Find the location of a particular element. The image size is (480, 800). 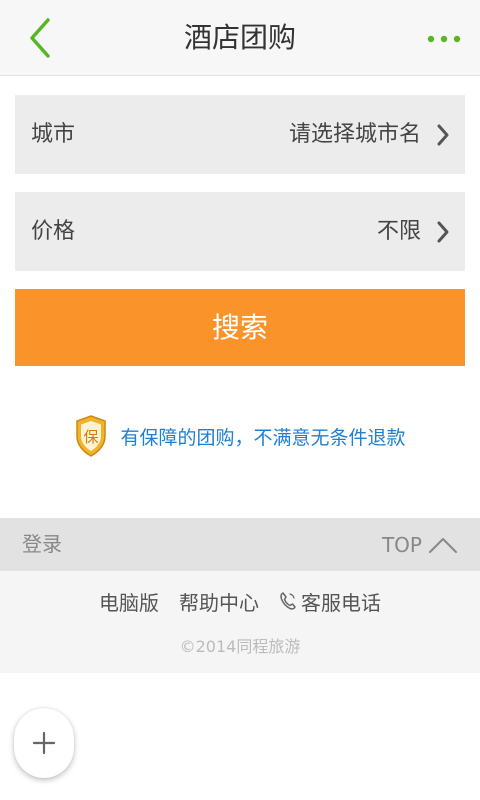

more-dots-icon is located at coordinates (444, 39).